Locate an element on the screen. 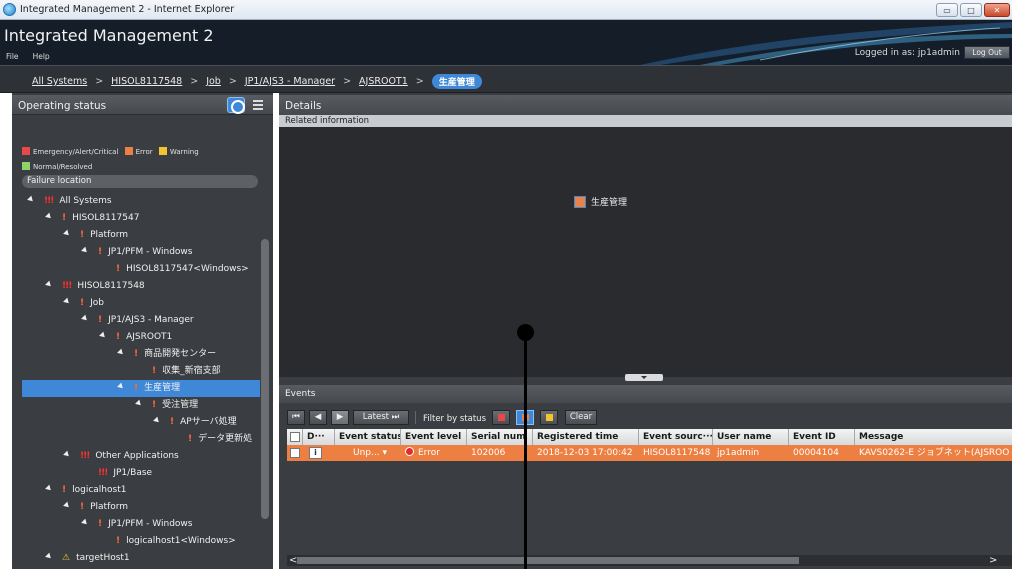  events-horizontal-scrollbar: < > is located at coordinates (649, 560).